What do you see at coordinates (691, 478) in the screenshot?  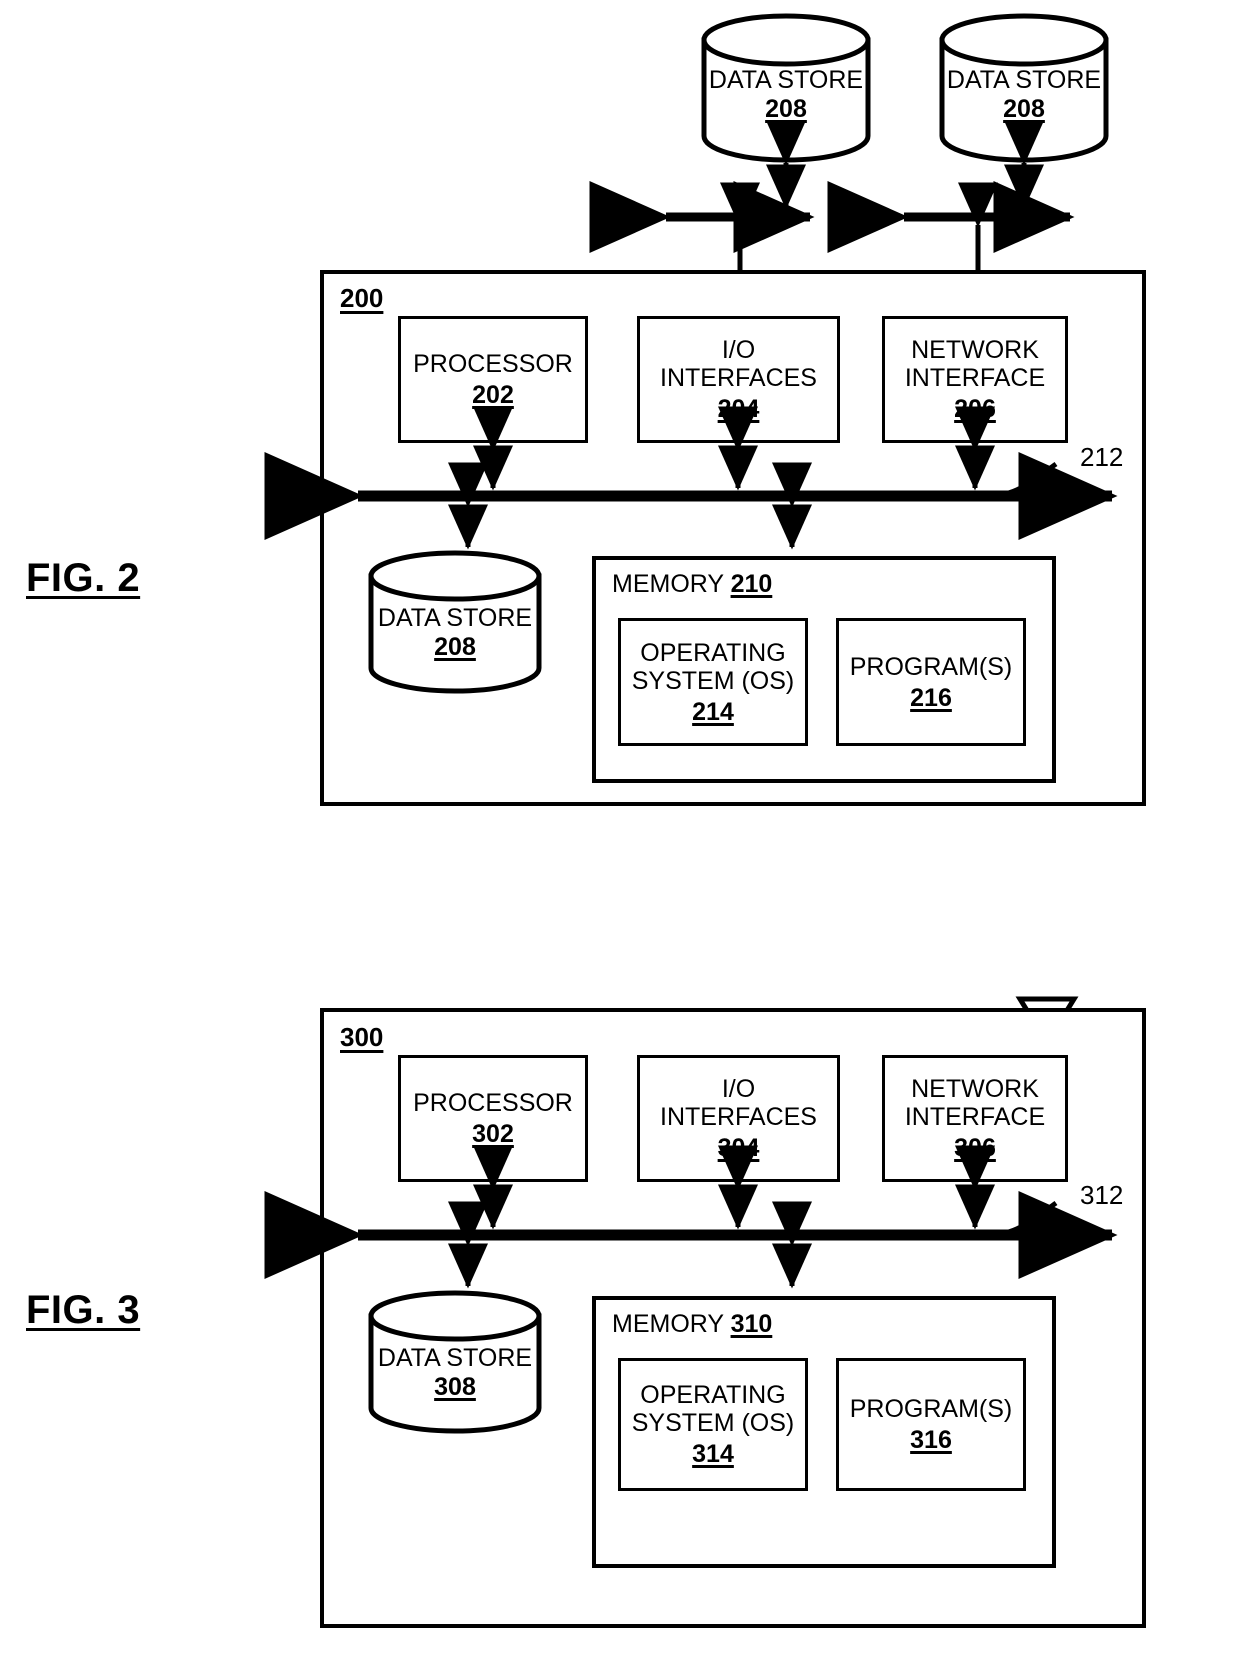 I see `fig2-bus-and-connectors` at bounding box center [691, 478].